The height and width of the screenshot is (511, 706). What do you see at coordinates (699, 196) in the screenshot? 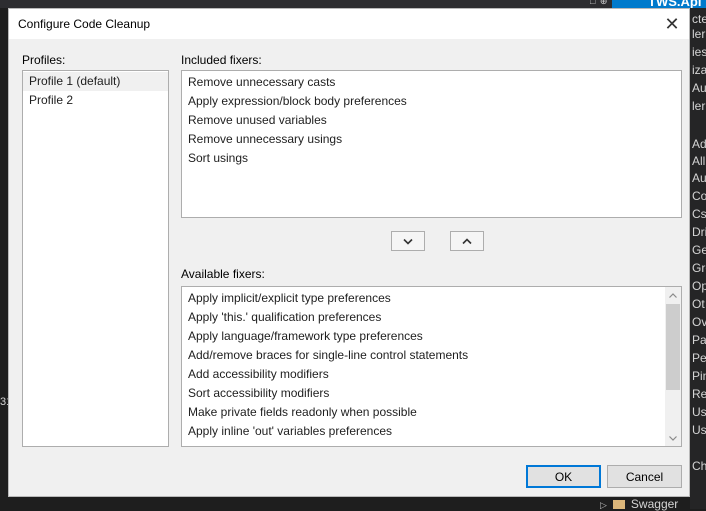
I see `ide-right-panel-item: Co` at bounding box center [699, 196].